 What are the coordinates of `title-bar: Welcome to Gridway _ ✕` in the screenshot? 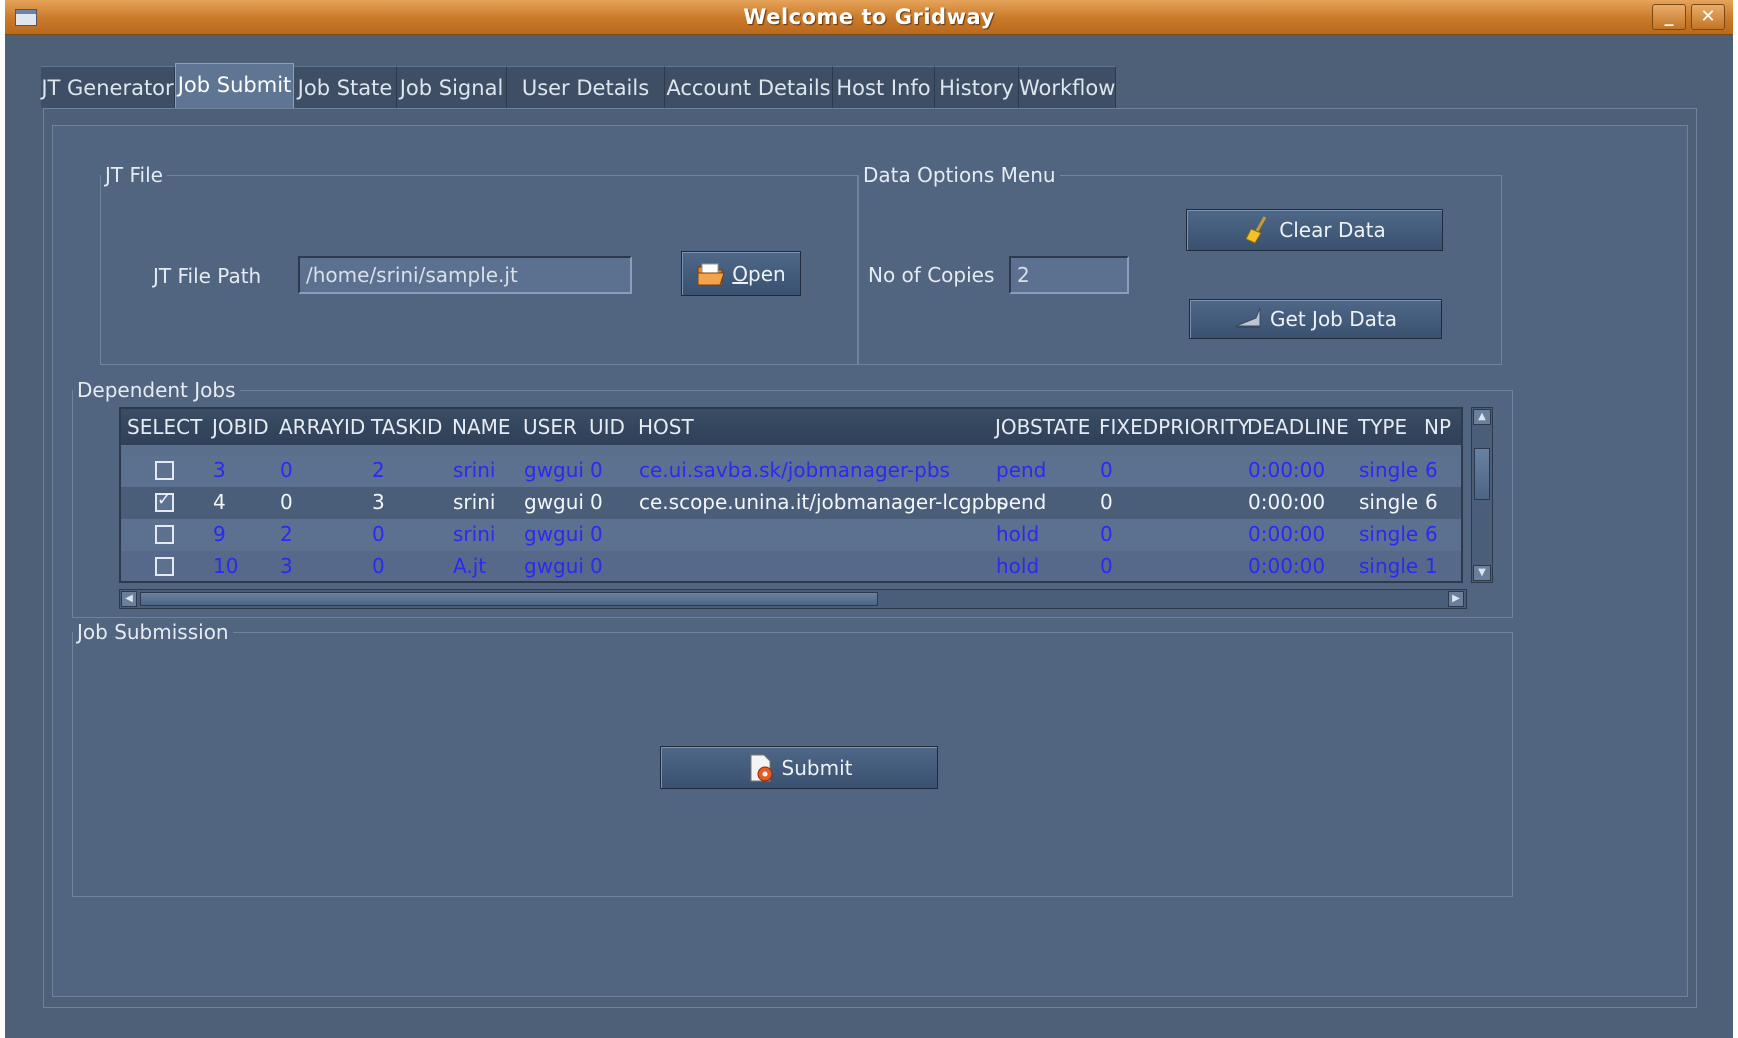 It's located at (869, 17).